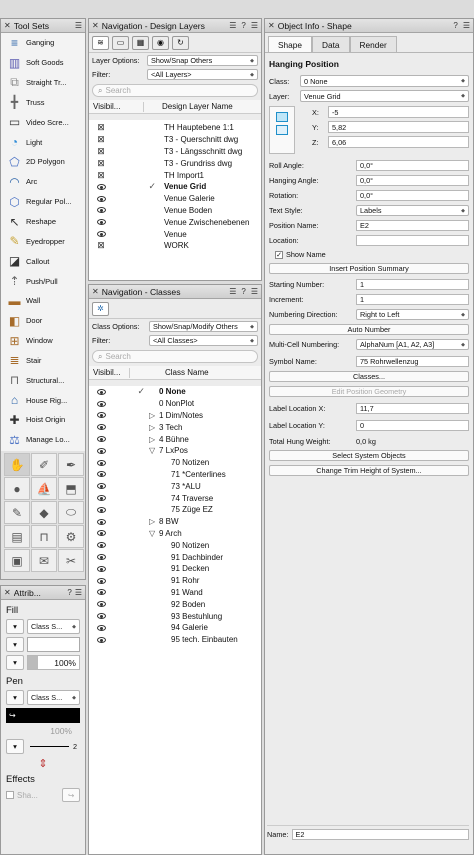 The width and height of the screenshot is (474, 855). What do you see at coordinates (175, 581) in the screenshot?
I see `class-row: 91 Rohr` at bounding box center [175, 581].